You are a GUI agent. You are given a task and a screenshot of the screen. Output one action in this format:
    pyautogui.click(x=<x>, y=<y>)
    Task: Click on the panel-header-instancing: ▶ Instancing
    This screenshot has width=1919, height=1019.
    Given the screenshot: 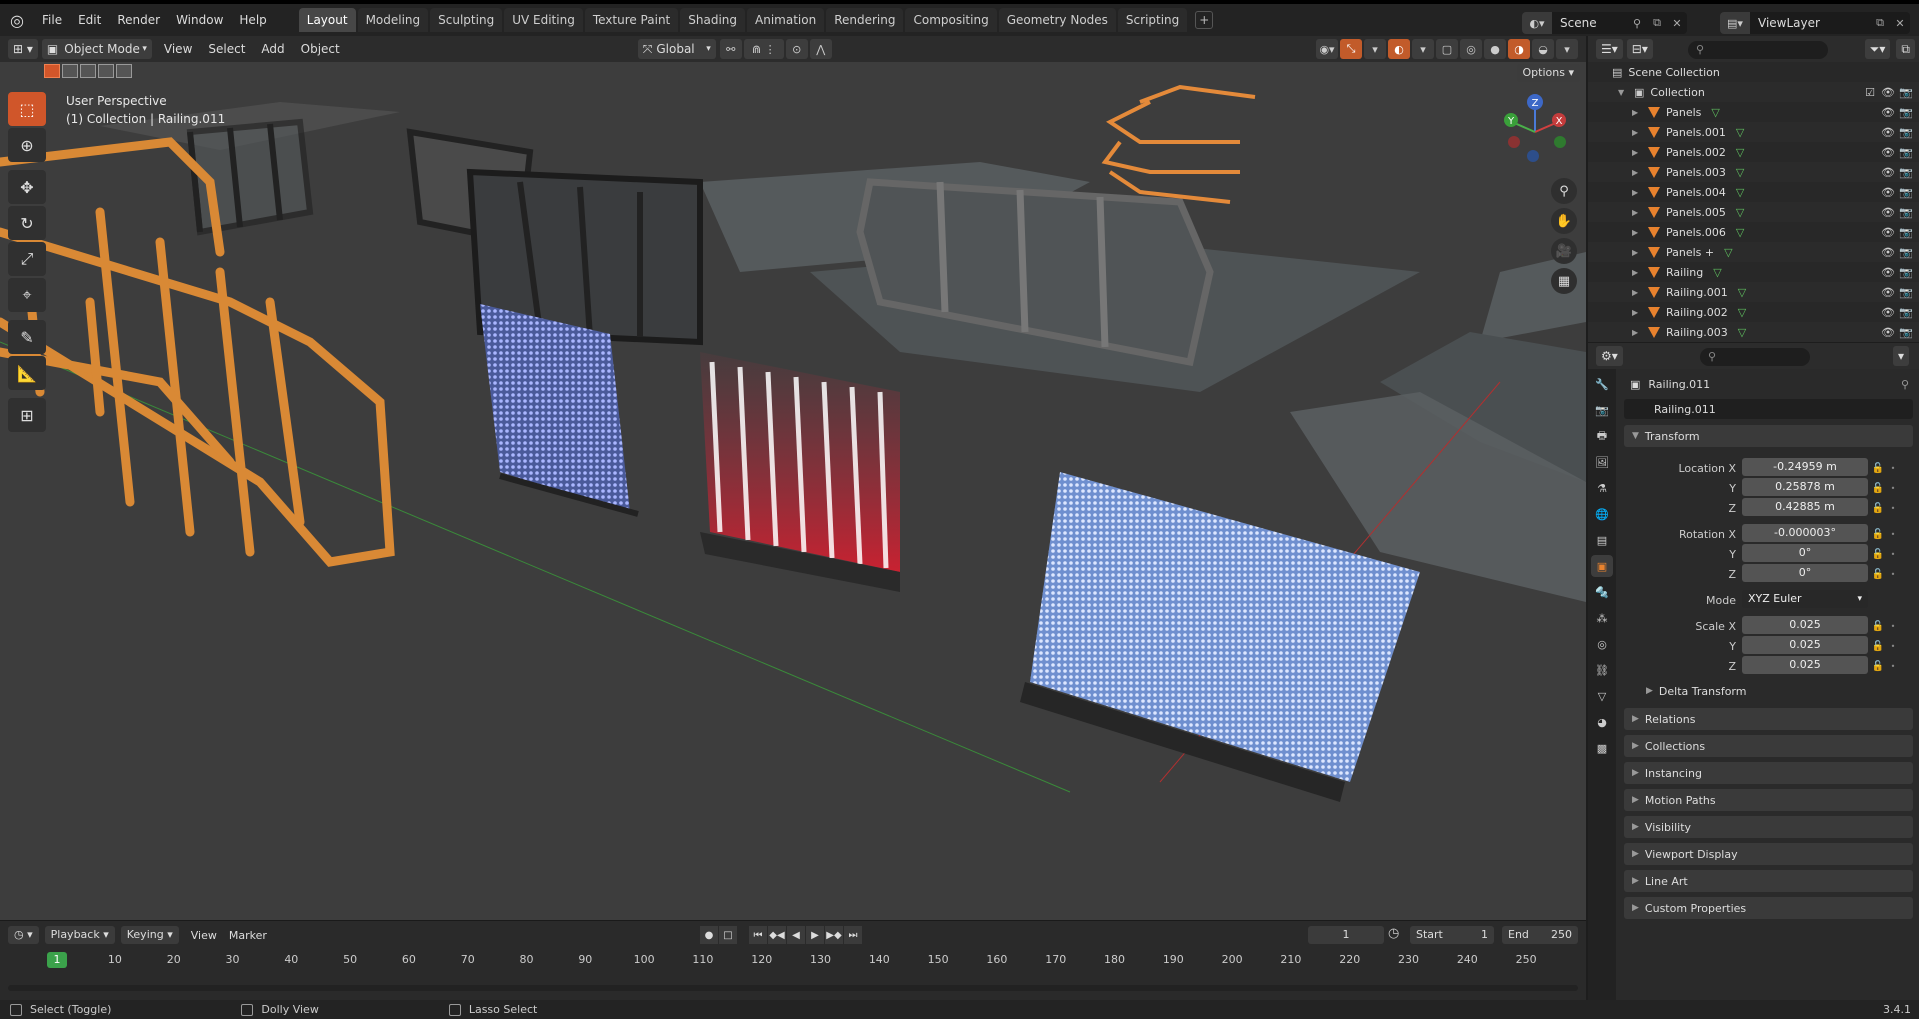 What is the action you would take?
    pyautogui.click(x=1768, y=773)
    